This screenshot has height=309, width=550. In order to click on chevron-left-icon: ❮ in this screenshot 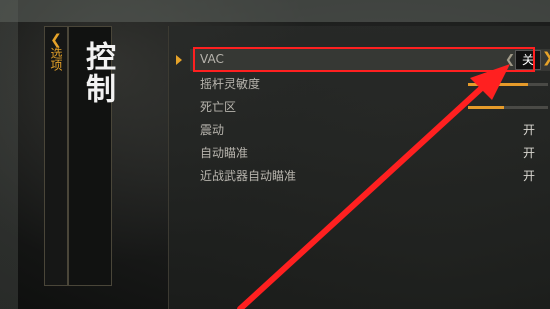, I will do `click(56, 40)`.